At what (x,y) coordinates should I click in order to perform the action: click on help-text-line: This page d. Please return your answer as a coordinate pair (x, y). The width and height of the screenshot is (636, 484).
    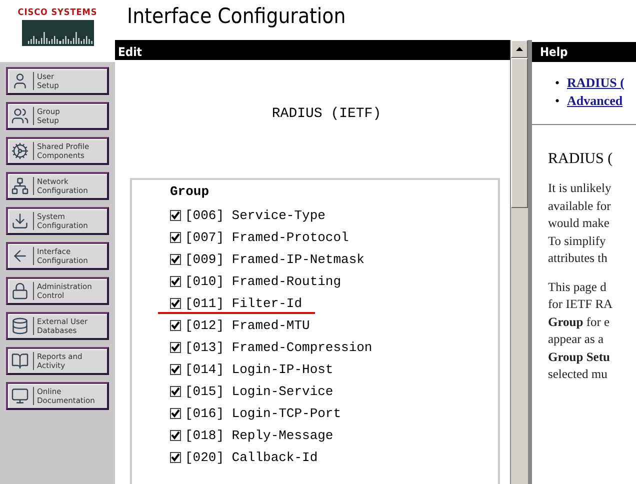
    Looking at the image, I should click on (578, 287).